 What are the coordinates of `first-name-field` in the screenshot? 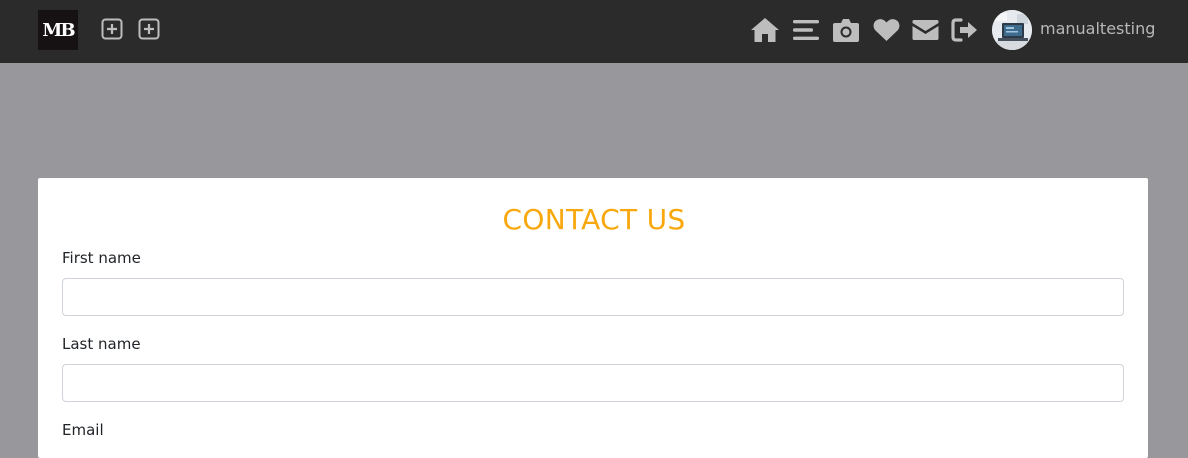 It's located at (593, 297).